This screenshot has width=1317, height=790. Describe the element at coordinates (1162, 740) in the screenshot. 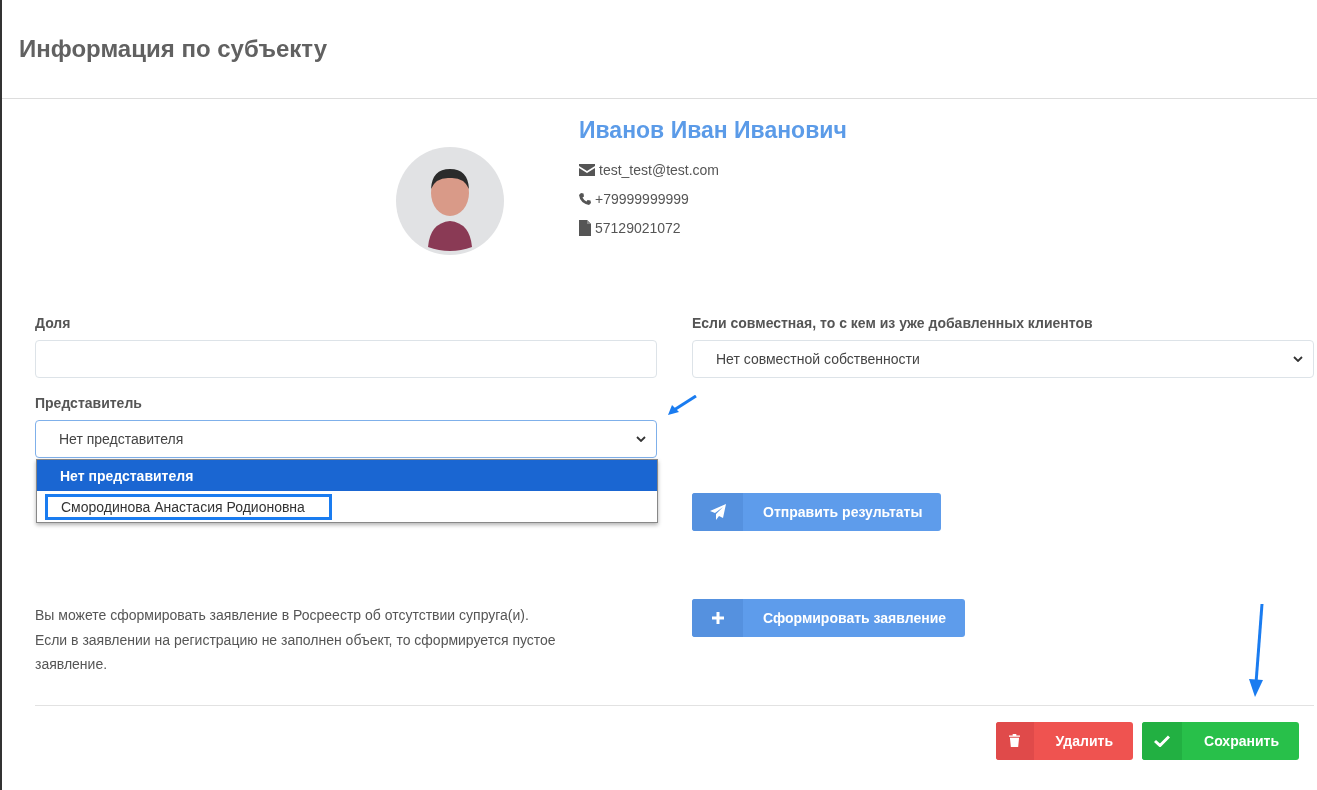

I see `checkmark-icon` at that location.